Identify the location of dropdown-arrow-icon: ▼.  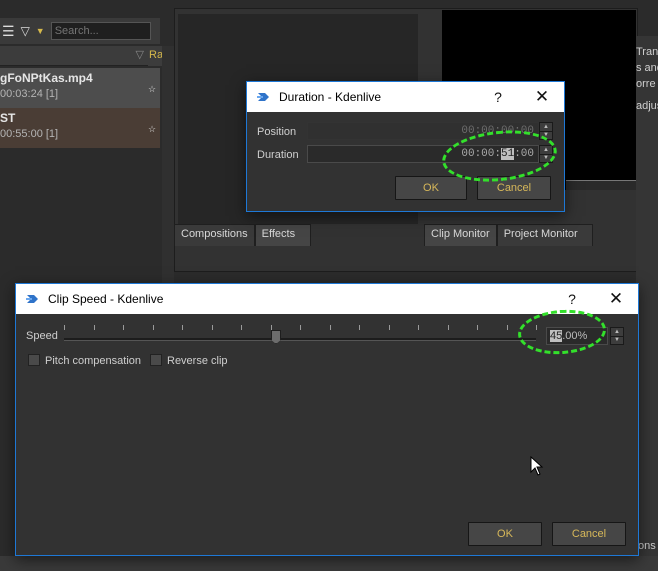
(40, 31).